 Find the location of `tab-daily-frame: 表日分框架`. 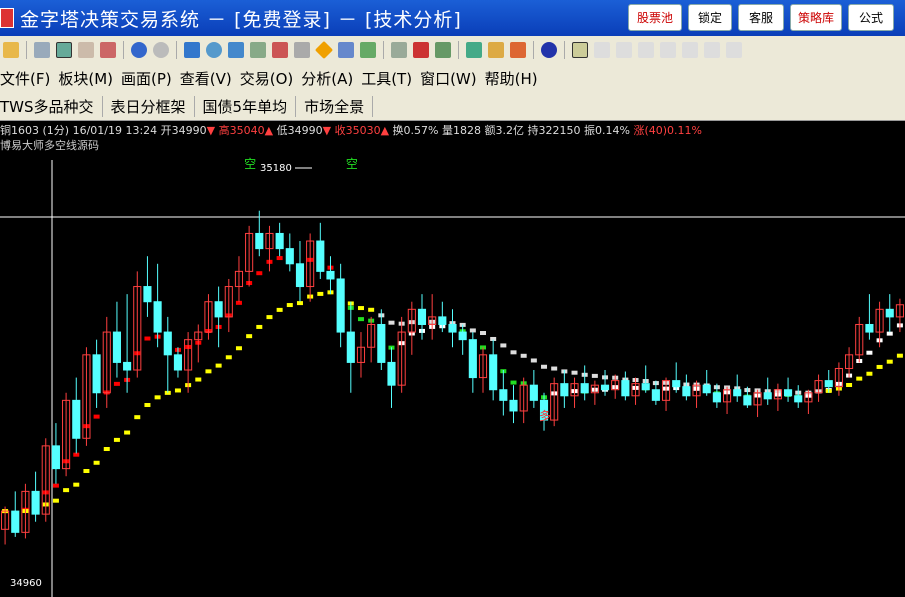

tab-daily-frame: 表日分框架 is located at coordinates (149, 106).